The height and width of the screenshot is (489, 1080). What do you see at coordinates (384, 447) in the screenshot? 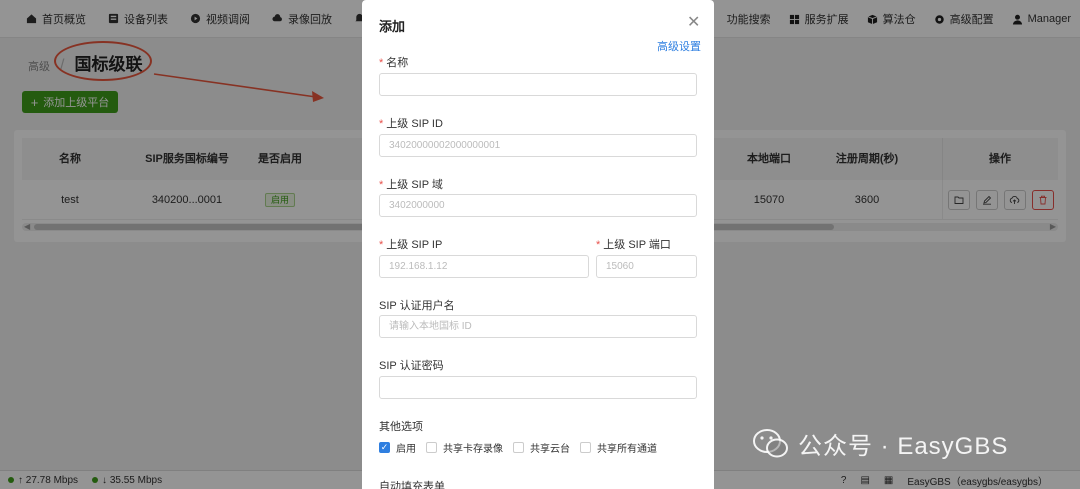
I see `checkbox-checked-icon: ✓` at bounding box center [384, 447].